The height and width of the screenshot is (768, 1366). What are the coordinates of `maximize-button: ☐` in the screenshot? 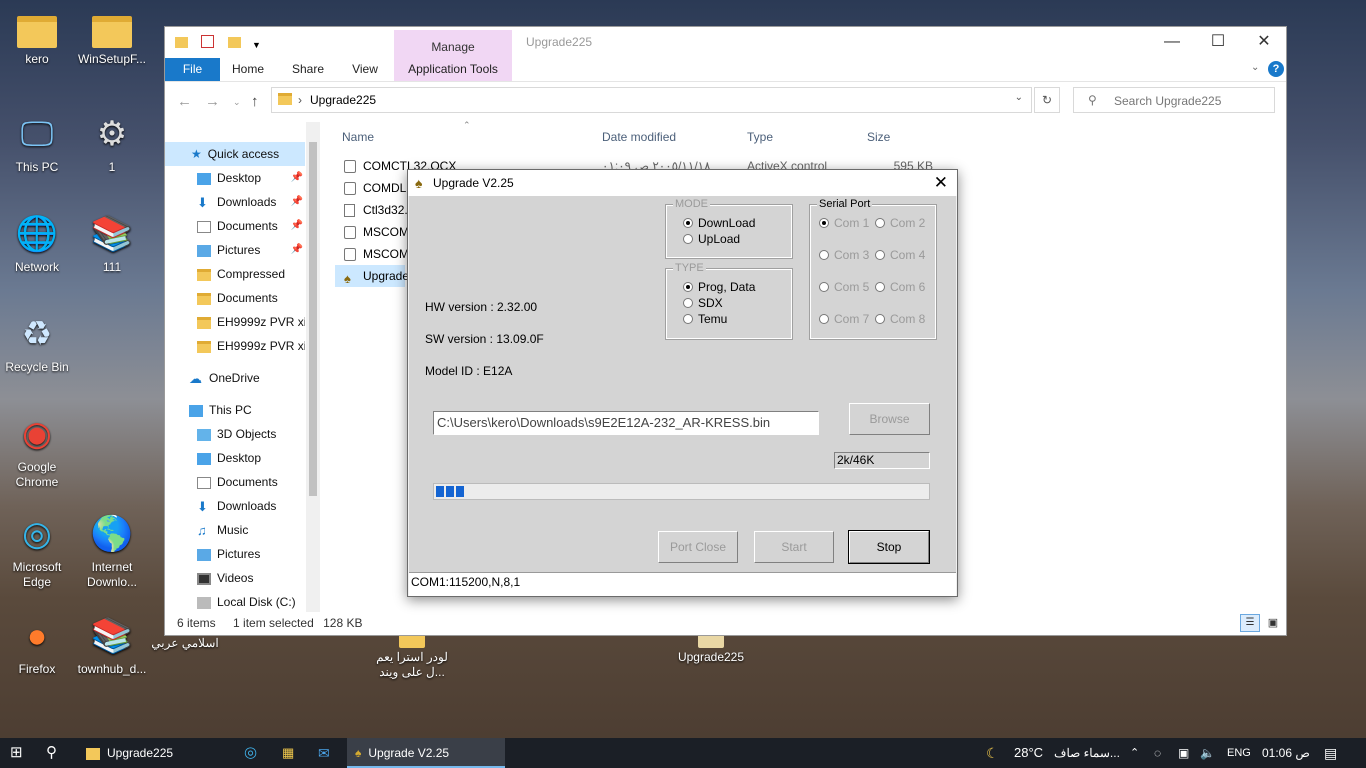 It's located at (1218, 42).